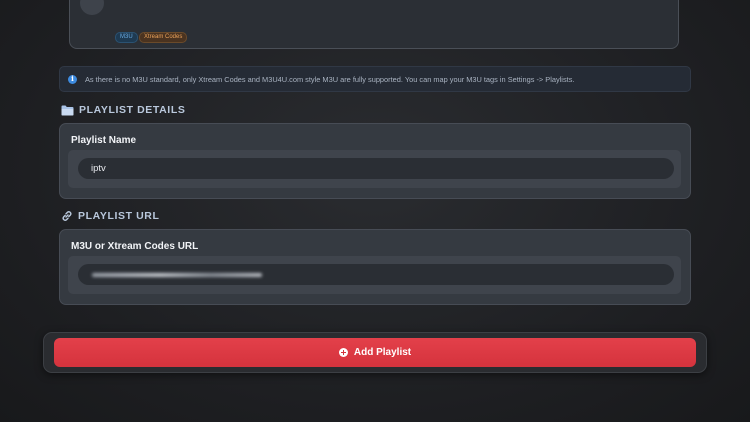  I want to click on section-header-playlist-details: PLAYLIST DETAILS, so click(123, 110).